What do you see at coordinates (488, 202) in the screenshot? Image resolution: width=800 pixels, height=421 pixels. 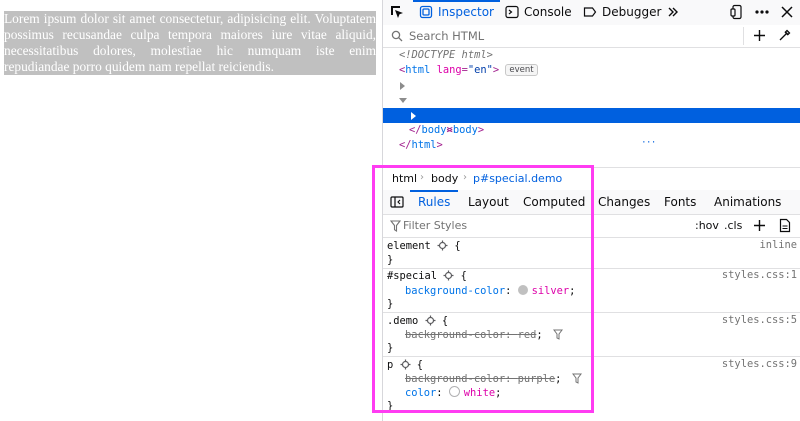 I see `tab-layout: Layout` at bounding box center [488, 202].